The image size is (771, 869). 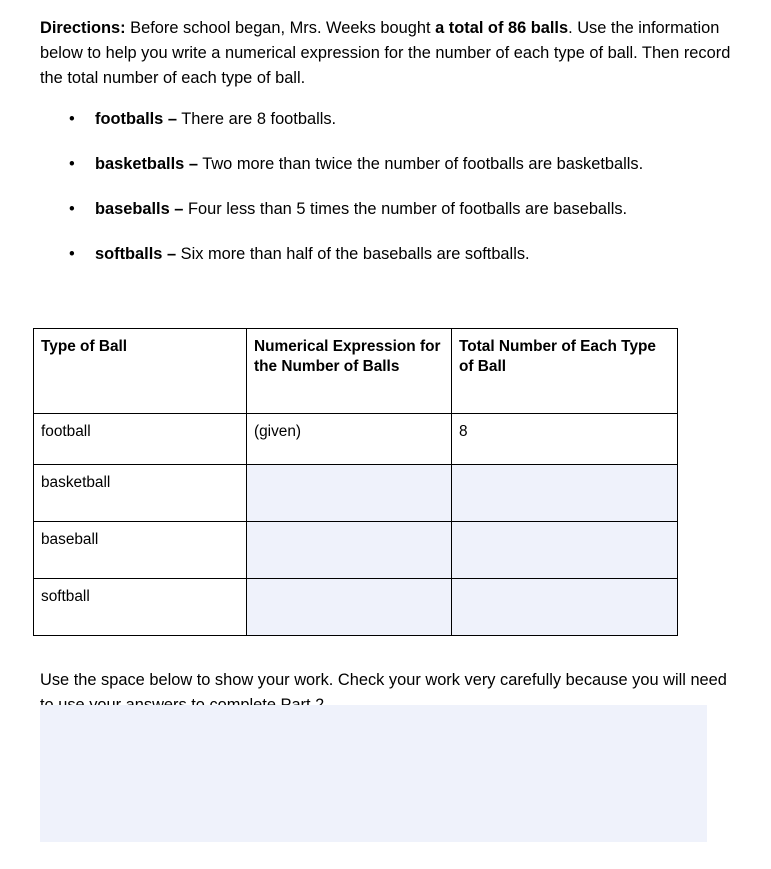 What do you see at coordinates (349, 607) in the screenshot?
I see `answer-field-expression-softball` at bounding box center [349, 607].